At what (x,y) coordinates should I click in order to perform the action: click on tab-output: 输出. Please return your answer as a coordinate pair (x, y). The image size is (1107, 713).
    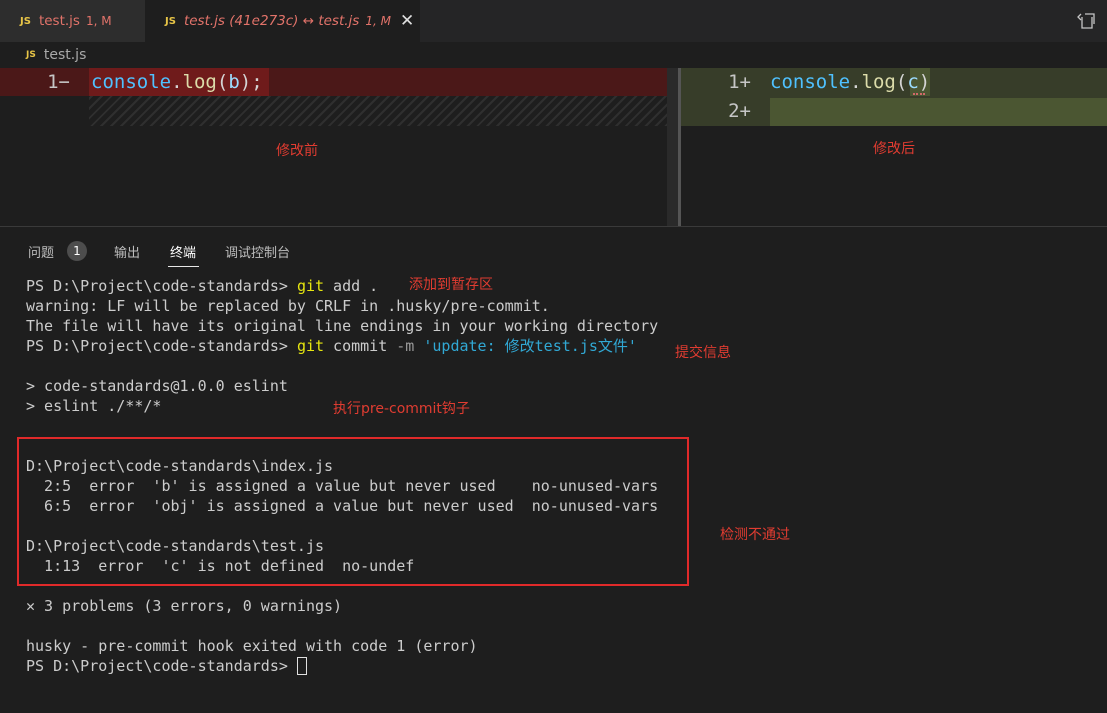
    Looking at the image, I should click on (127, 251).